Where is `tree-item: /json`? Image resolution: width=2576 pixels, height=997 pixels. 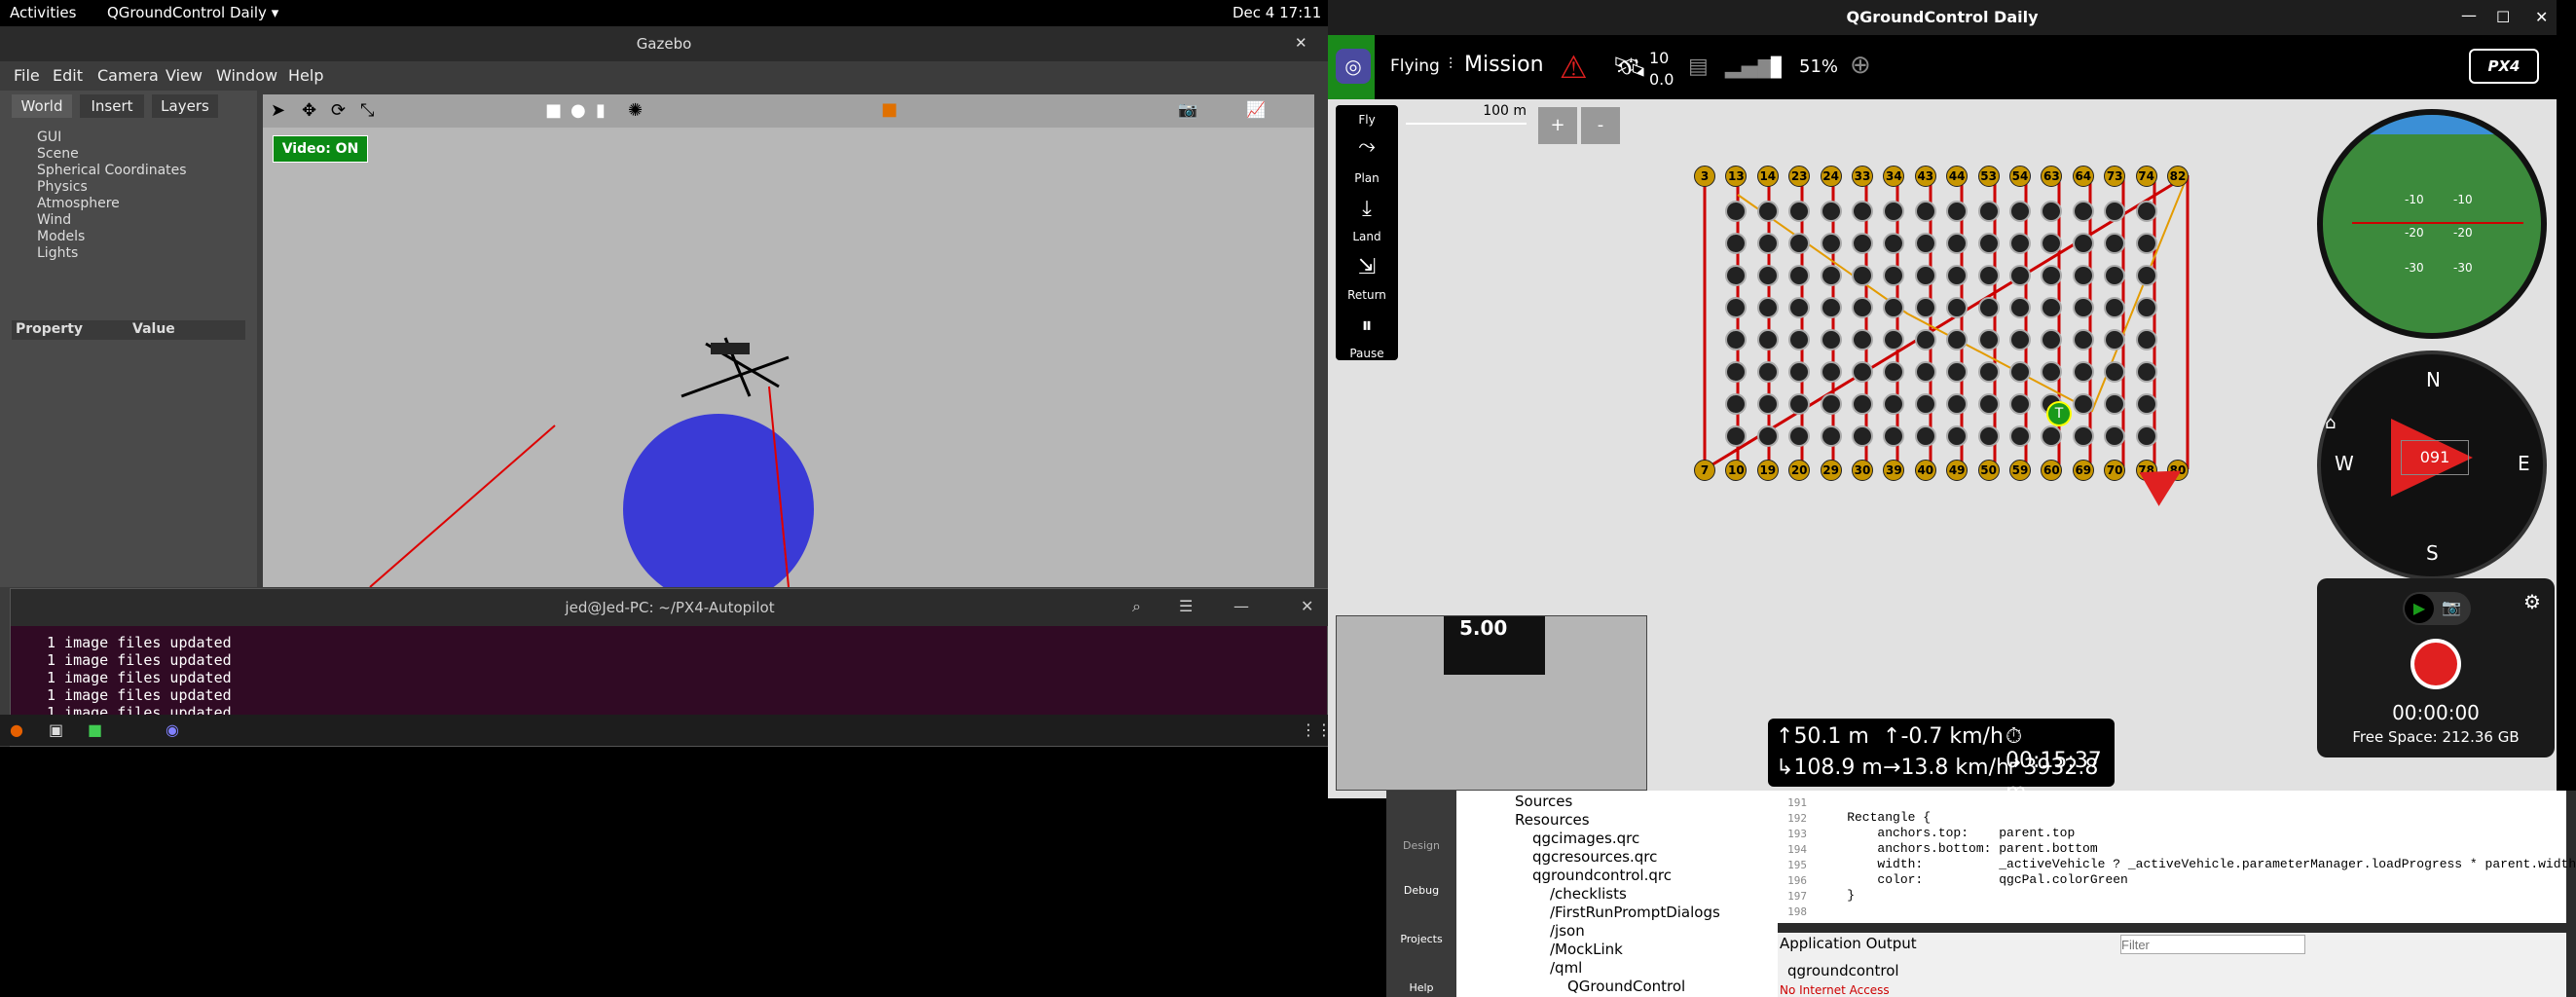 tree-item: /json is located at coordinates (1567, 931).